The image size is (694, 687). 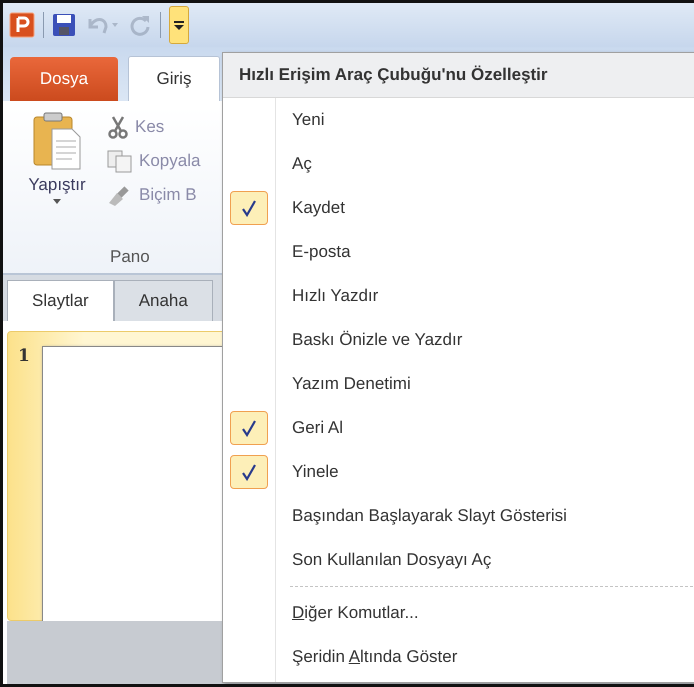 I want to click on slide-number: 1, so click(x=24, y=357).